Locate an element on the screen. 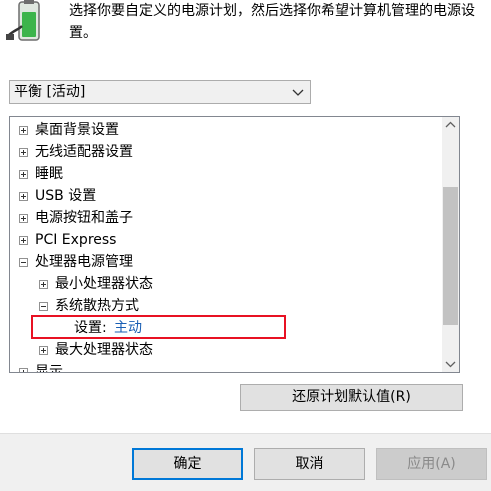 The height and width of the screenshot is (491, 491). apply-button: 应用(A) is located at coordinates (431, 464).